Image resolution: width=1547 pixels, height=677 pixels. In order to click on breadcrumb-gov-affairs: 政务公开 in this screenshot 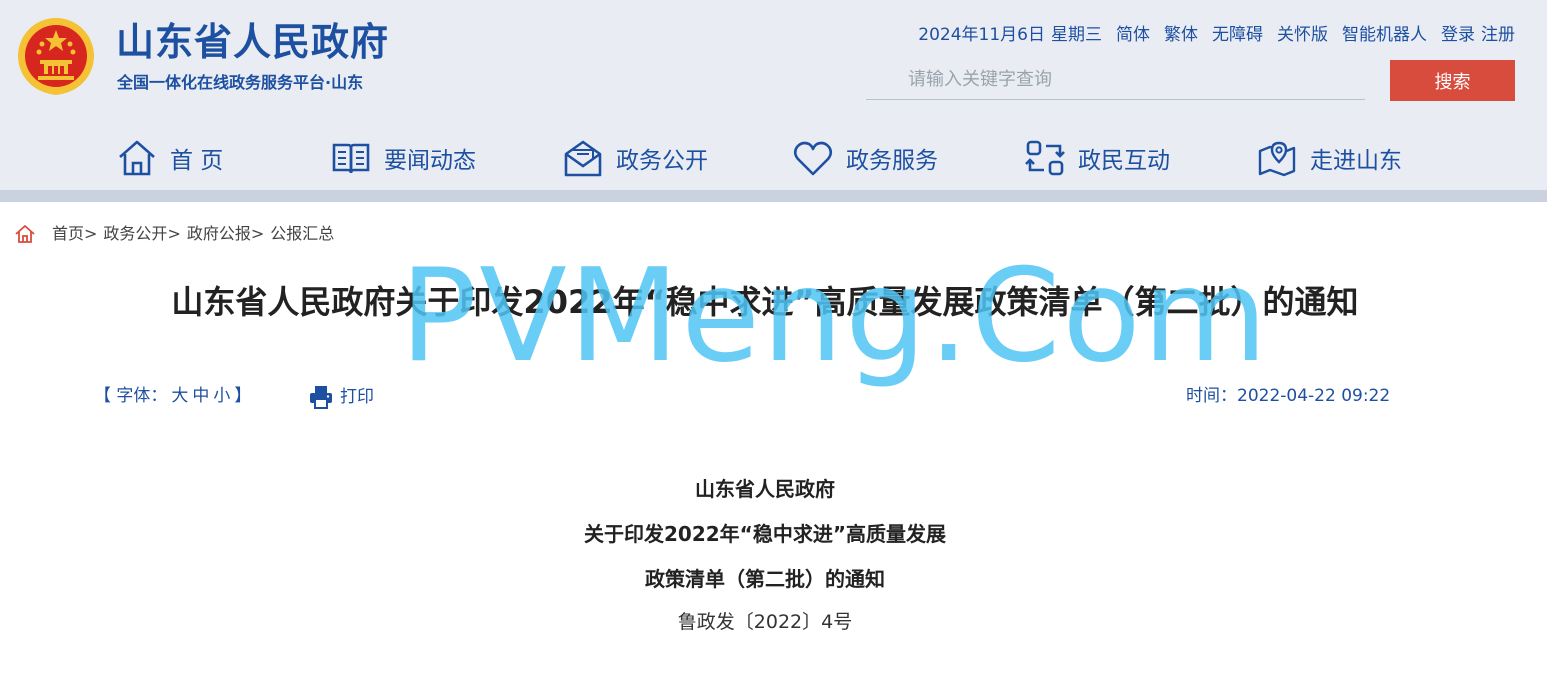, I will do `click(135, 234)`.